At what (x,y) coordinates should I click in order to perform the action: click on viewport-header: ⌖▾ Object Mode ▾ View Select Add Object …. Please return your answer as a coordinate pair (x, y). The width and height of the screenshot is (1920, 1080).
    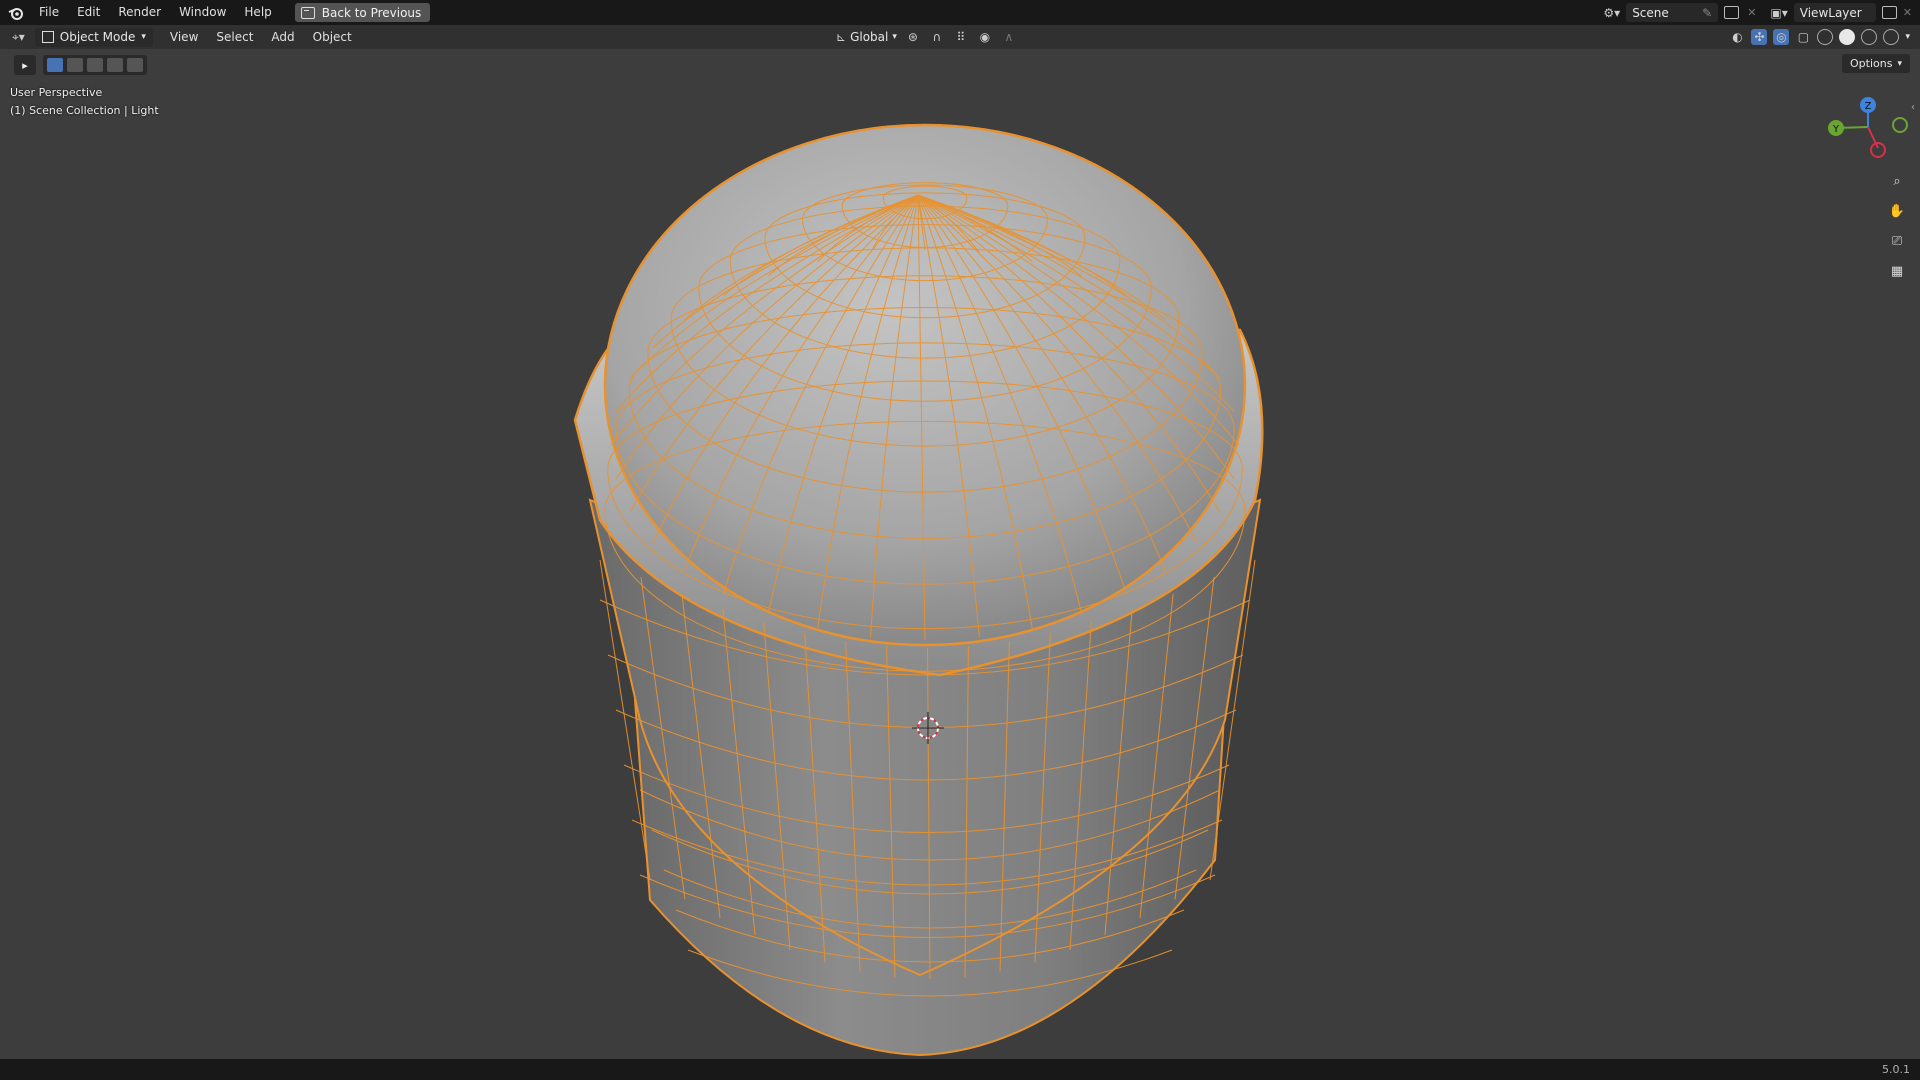
    Looking at the image, I should click on (960, 37).